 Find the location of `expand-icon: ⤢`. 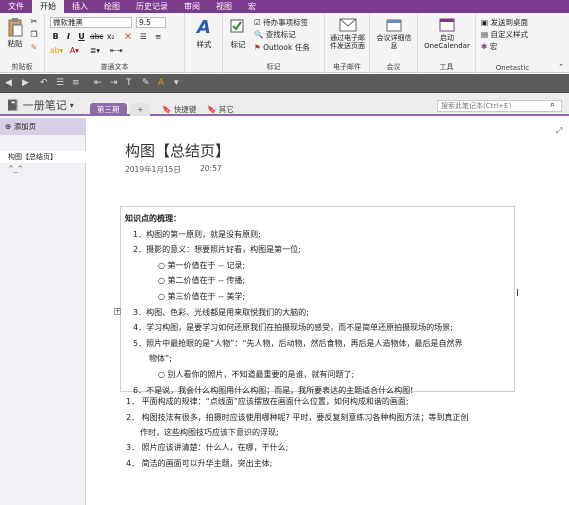

expand-icon: ⤢ is located at coordinates (559, 131).